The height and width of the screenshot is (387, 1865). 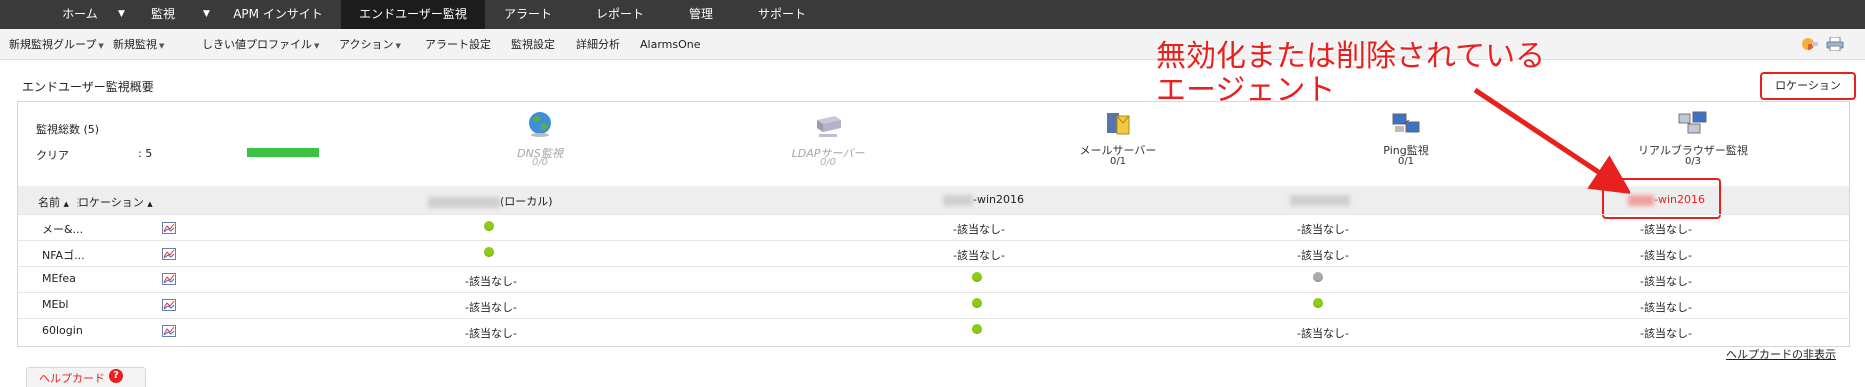 I want to click on chart-toggle-icon, so click(x=1809, y=44).